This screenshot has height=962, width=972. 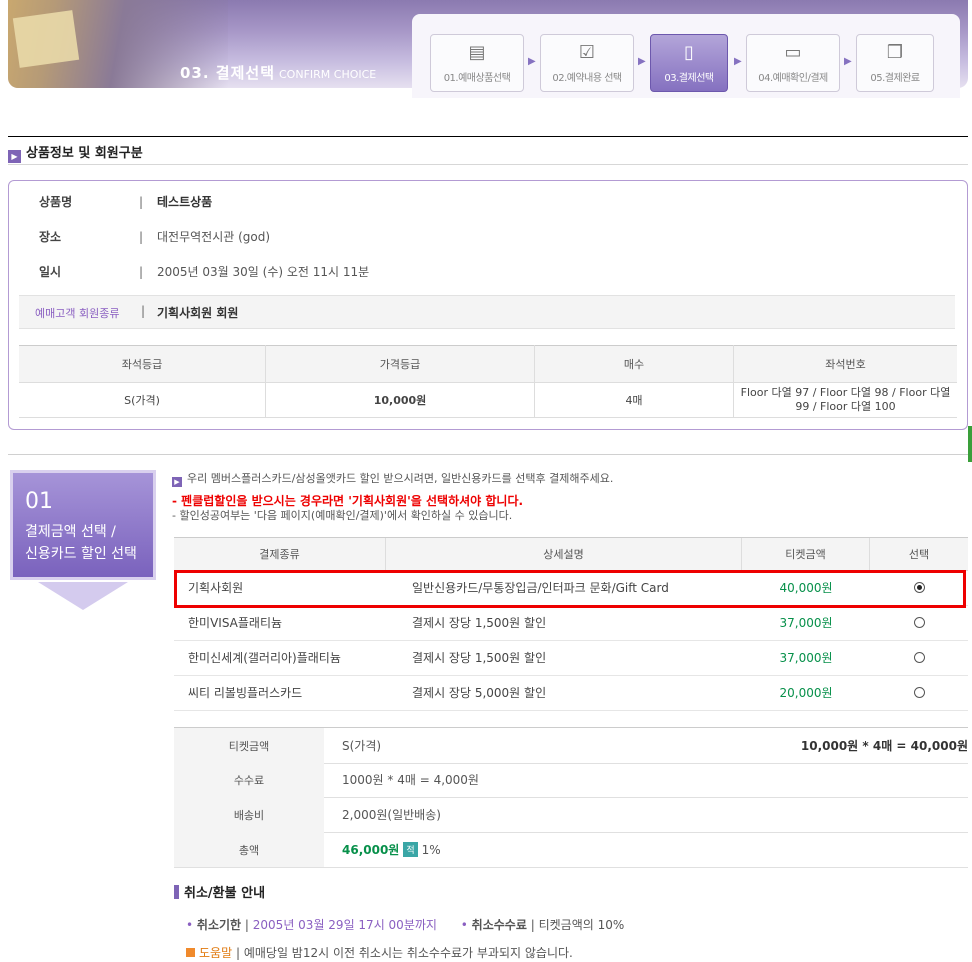 I want to click on column-header: 결제종류, so click(x=280, y=554).